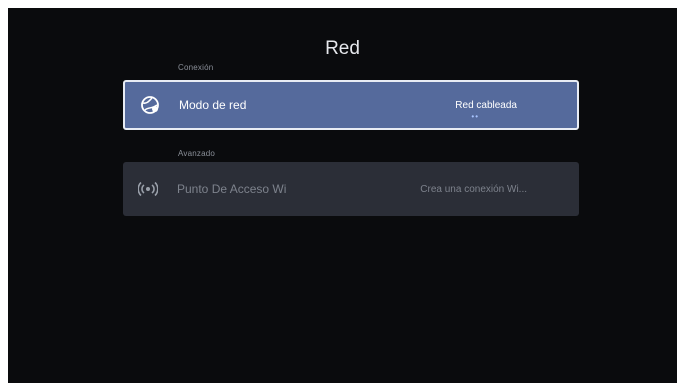 The image size is (686, 388). What do you see at coordinates (351, 105) in the screenshot?
I see `network-mode-row: Modo de red Red cableada ••` at bounding box center [351, 105].